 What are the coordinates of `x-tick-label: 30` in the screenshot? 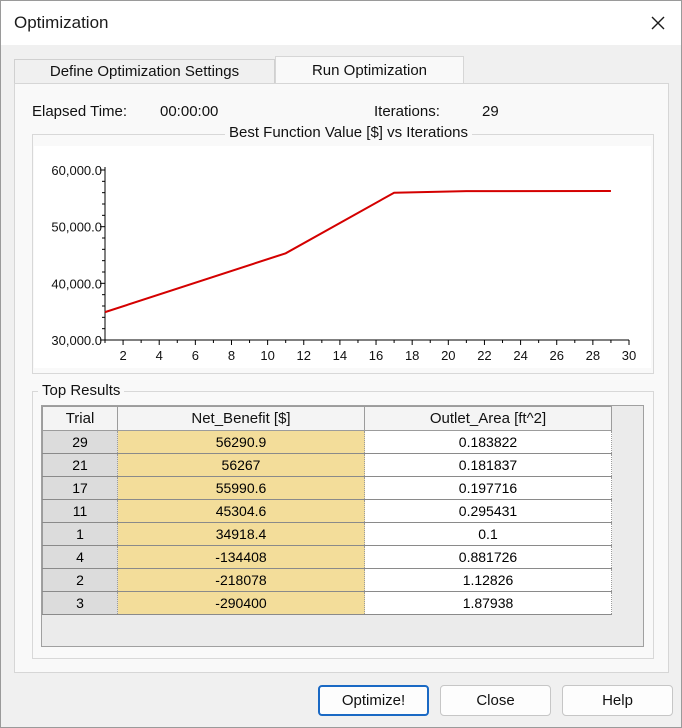 It's located at (629, 355).